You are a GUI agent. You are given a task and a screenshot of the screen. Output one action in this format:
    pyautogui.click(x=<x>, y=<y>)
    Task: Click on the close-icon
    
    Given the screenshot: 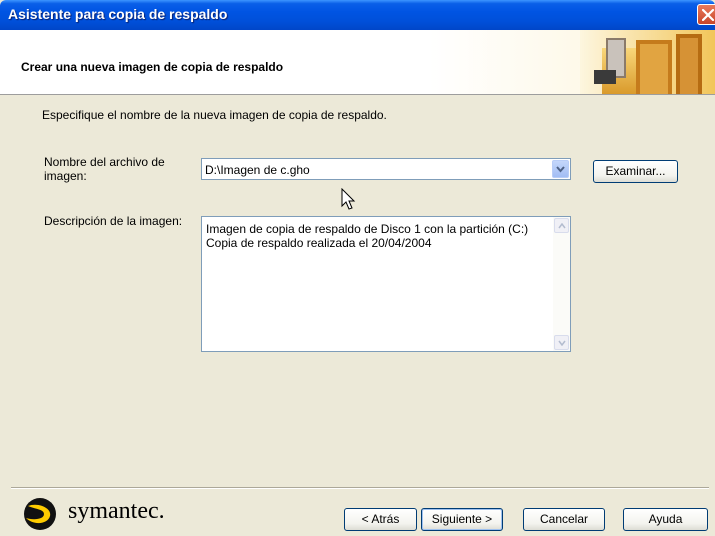 What is the action you would take?
    pyautogui.click(x=708, y=15)
    